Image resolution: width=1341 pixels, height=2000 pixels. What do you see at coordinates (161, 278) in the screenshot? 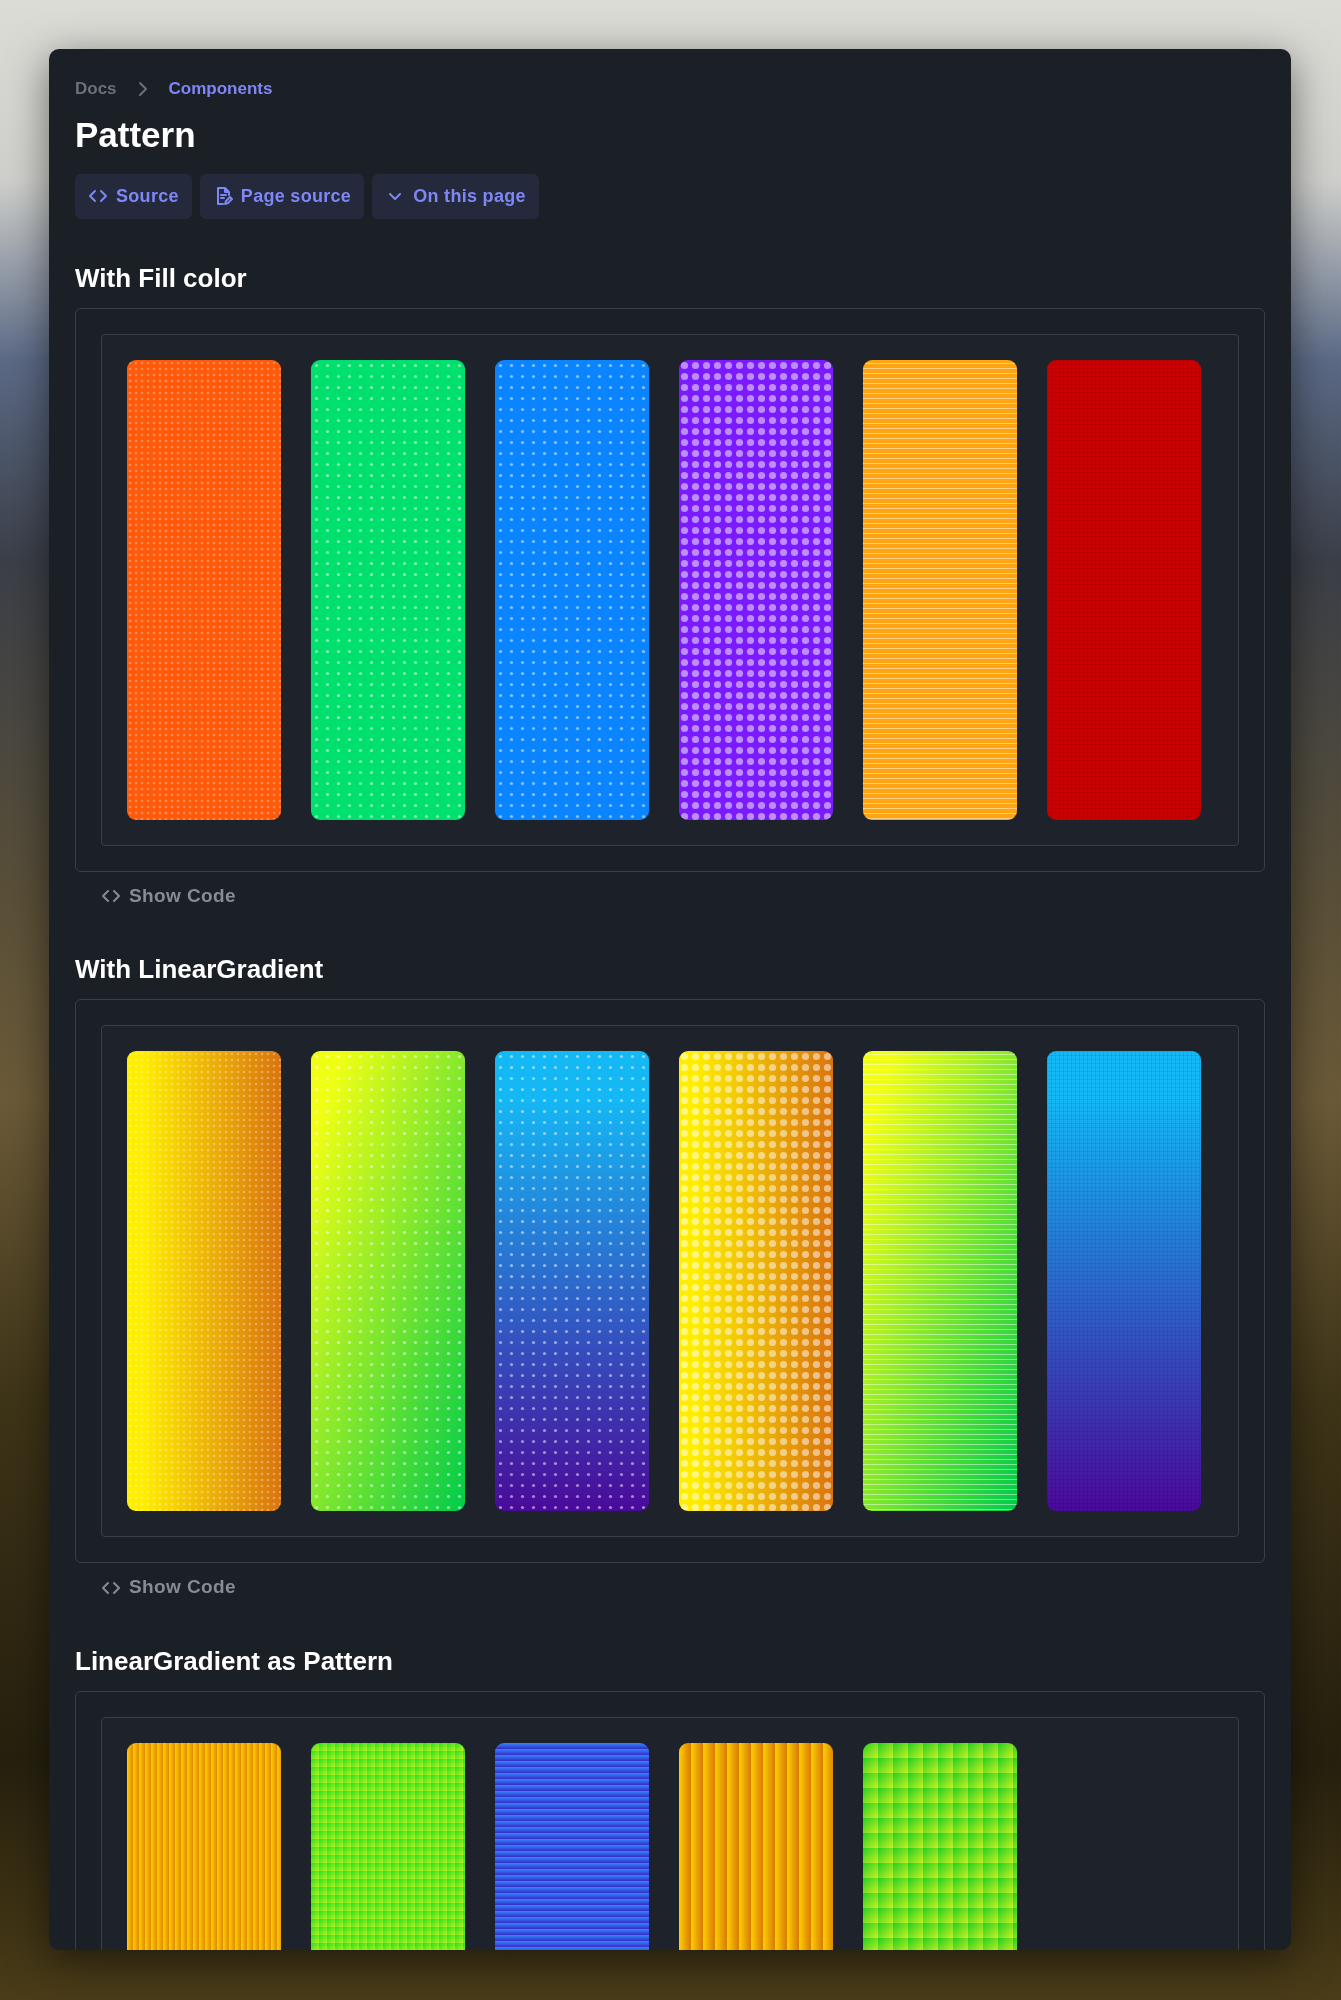
I see `section-heading: With Fill color` at bounding box center [161, 278].